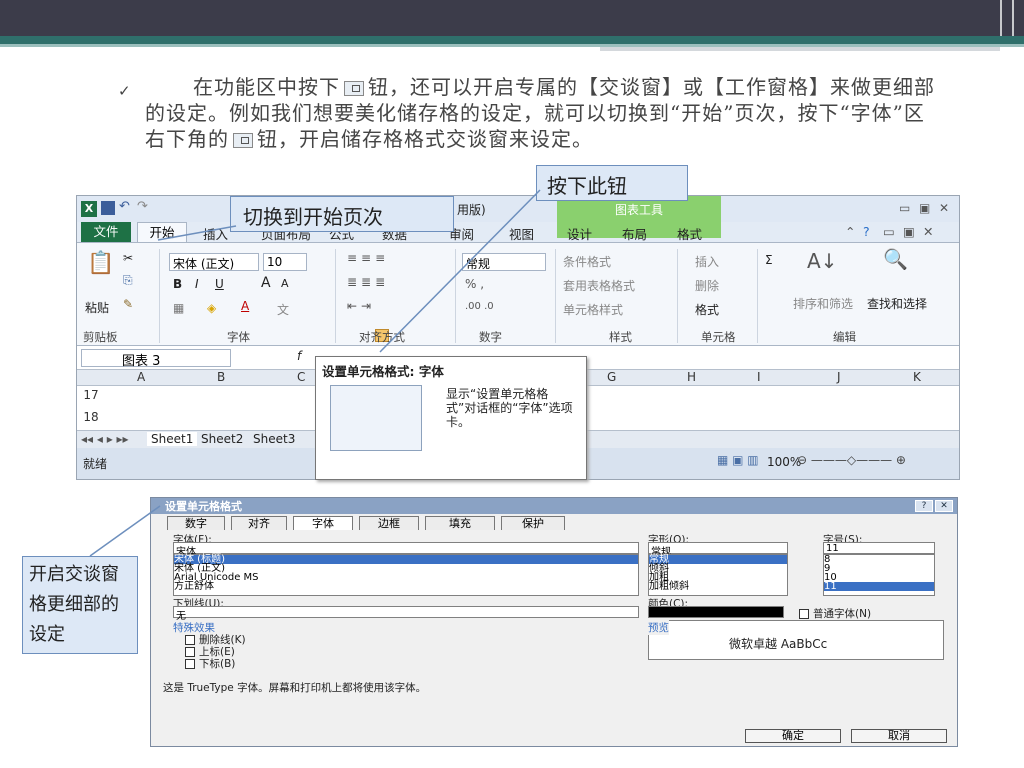 Image resolution: width=1024 pixels, height=768 pixels. What do you see at coordinates (504, 262) in the screenshot?
I see `number-format-select: 常规` at bounding box center [504, 262].